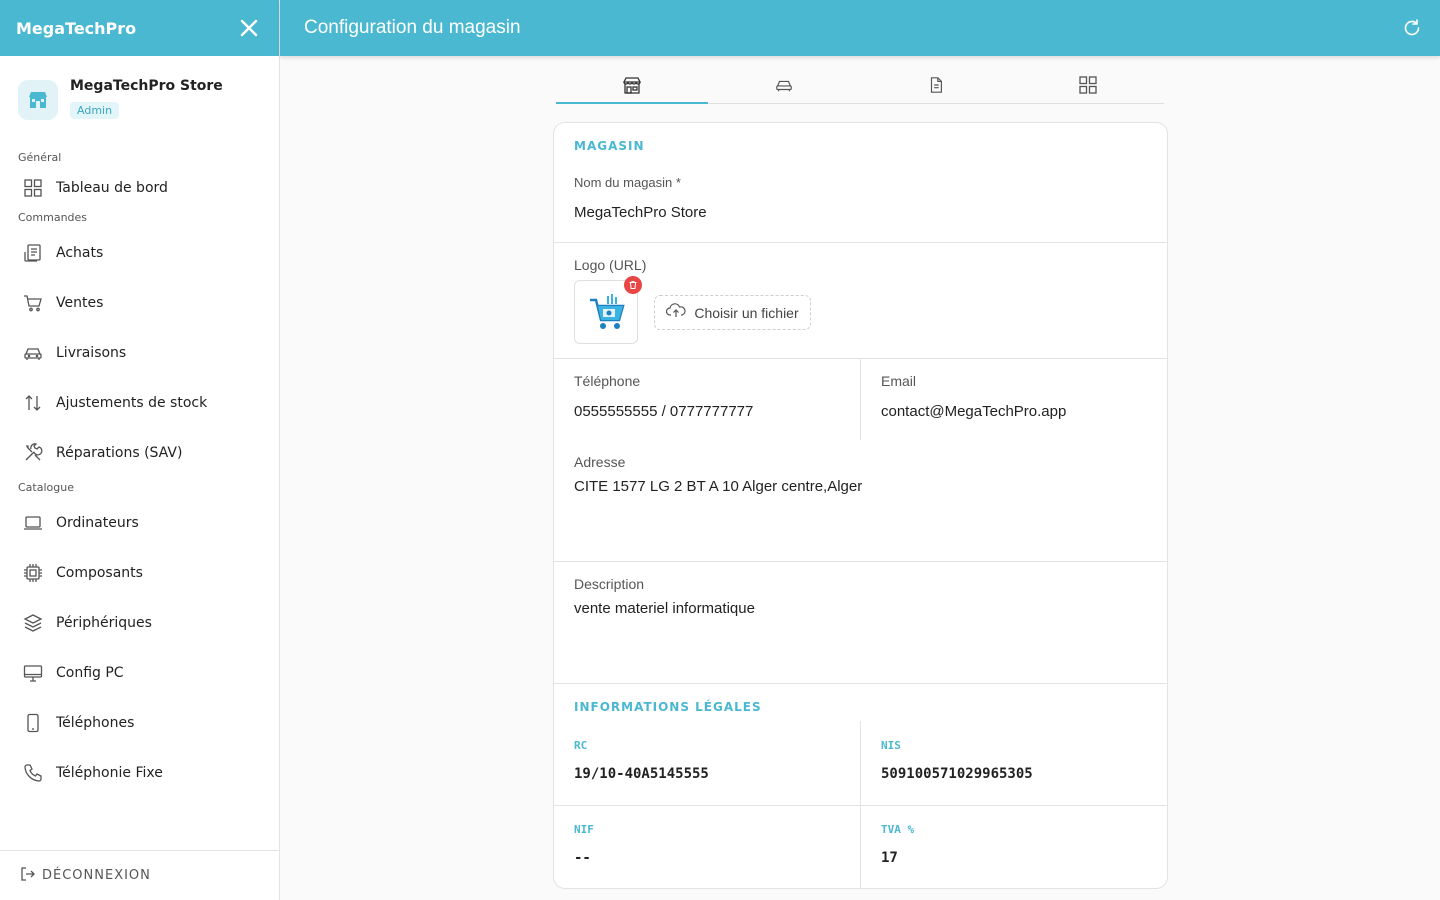 The height and width of the screenshot is (900, 1440). Describe the element at coordinates (746, 312) in the screenshot. I see `choose-file-label: Choisir un fichier` at that location.